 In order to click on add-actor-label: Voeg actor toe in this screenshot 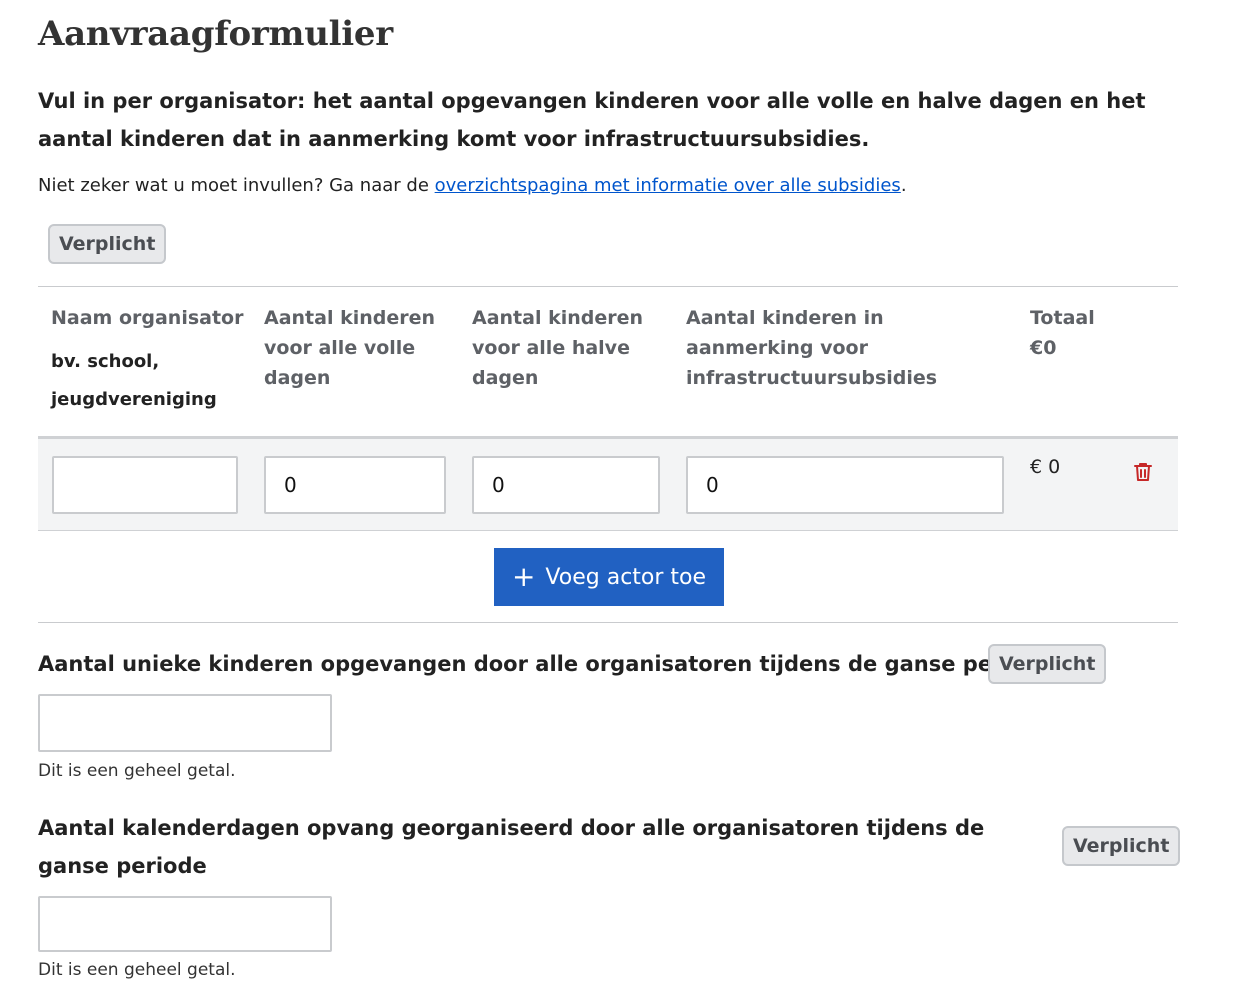, I will do `click(626, 577)`.